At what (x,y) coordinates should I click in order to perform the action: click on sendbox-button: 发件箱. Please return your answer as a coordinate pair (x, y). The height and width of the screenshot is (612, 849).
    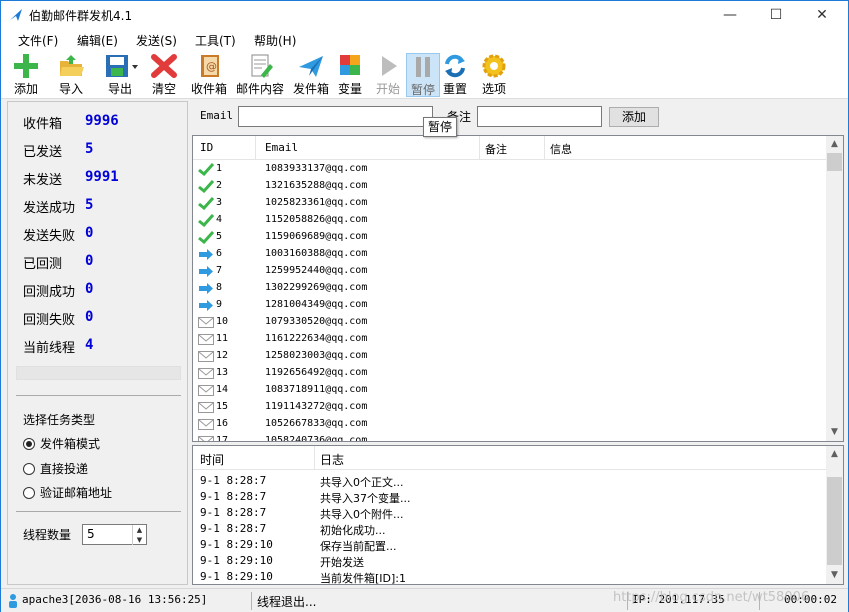
    Looking at the image, I should click on (311, 75).